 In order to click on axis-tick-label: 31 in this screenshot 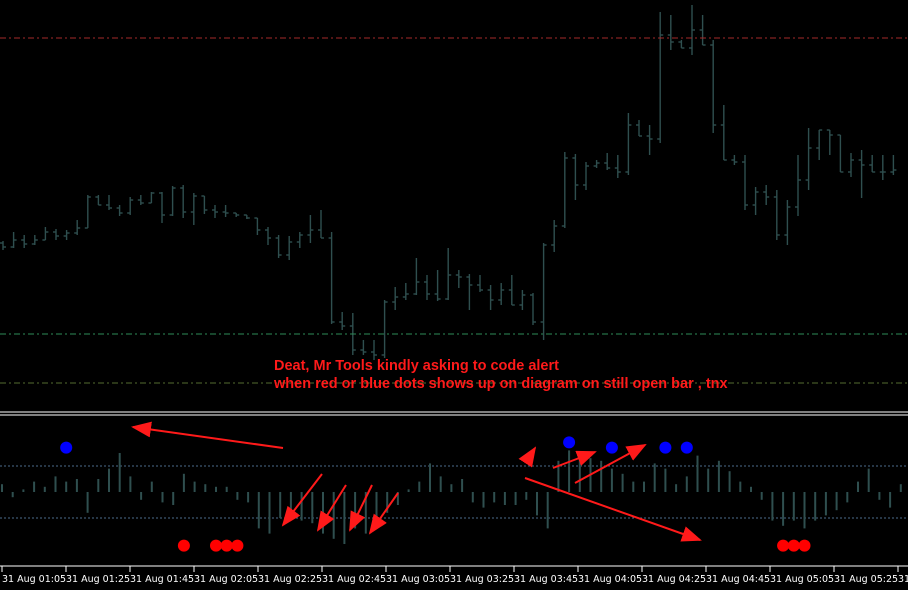, I will do `click(903, 579)`.